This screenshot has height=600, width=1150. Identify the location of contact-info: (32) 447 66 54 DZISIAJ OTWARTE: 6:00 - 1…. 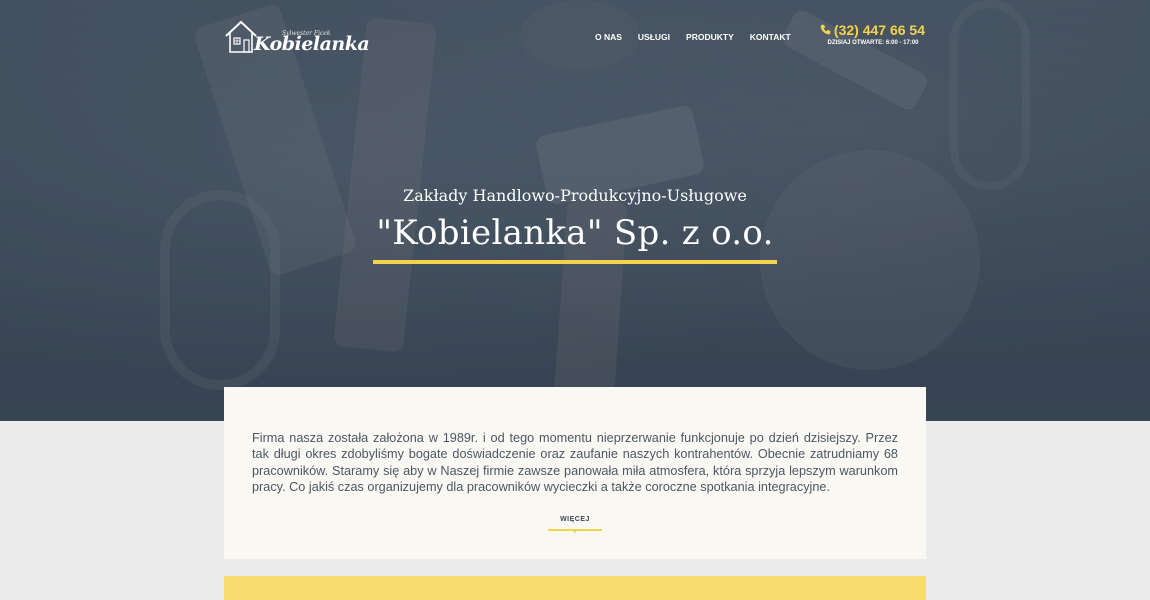
(870, 34).